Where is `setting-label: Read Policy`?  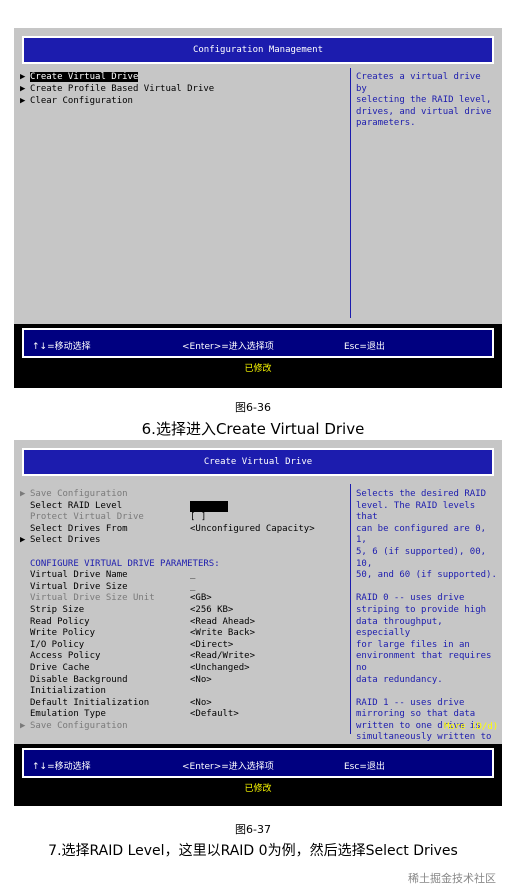 setting-label: Read Policy is located at coordinates (60, 621).